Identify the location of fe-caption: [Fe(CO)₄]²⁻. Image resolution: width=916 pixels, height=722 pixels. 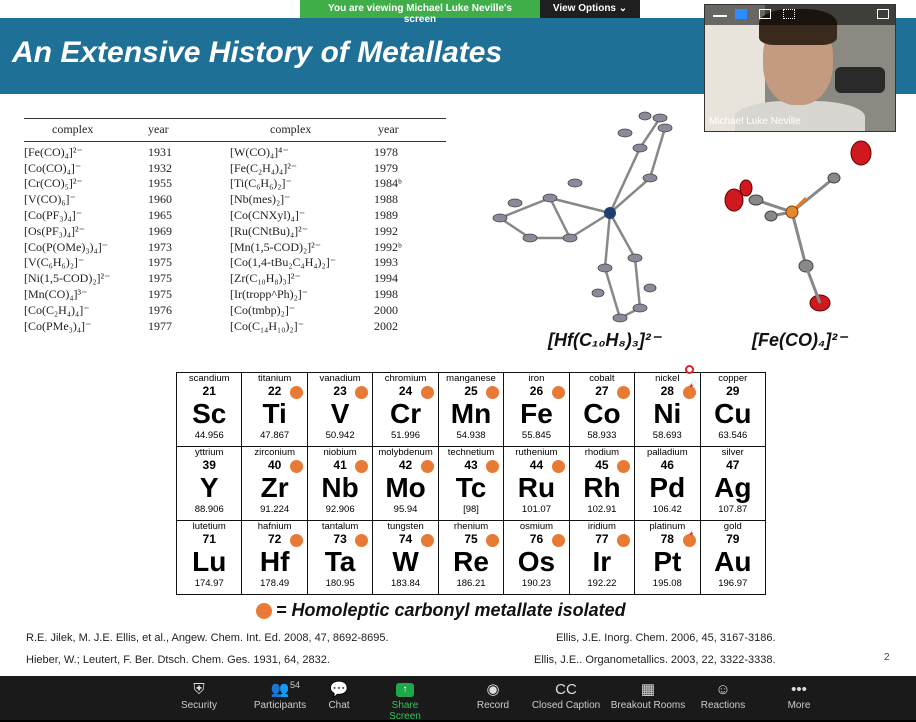
(799, 340).